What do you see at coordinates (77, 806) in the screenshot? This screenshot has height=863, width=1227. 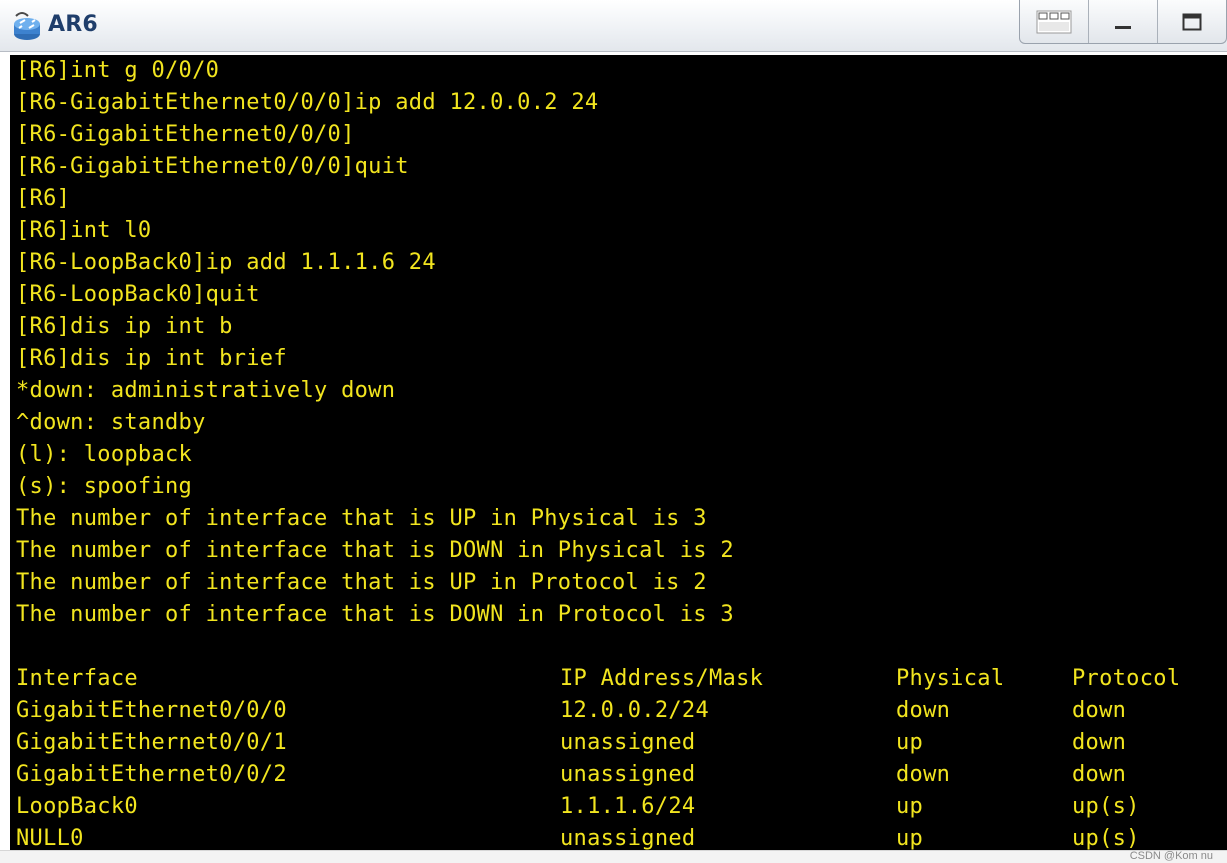 I see `interface-name: LoopBack0` at bounding box center [77, 806].